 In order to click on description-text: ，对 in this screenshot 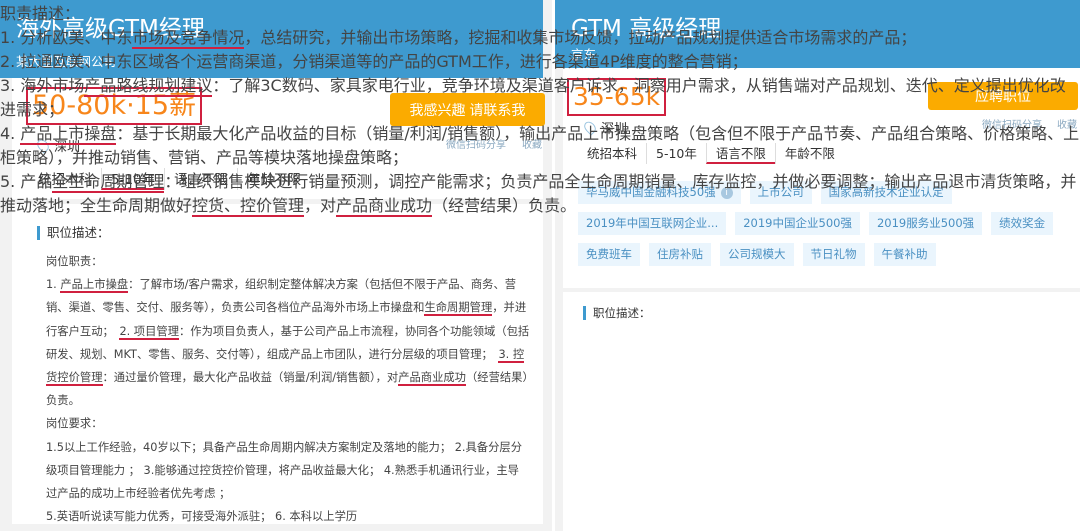, I will do `click(320, 205)`.